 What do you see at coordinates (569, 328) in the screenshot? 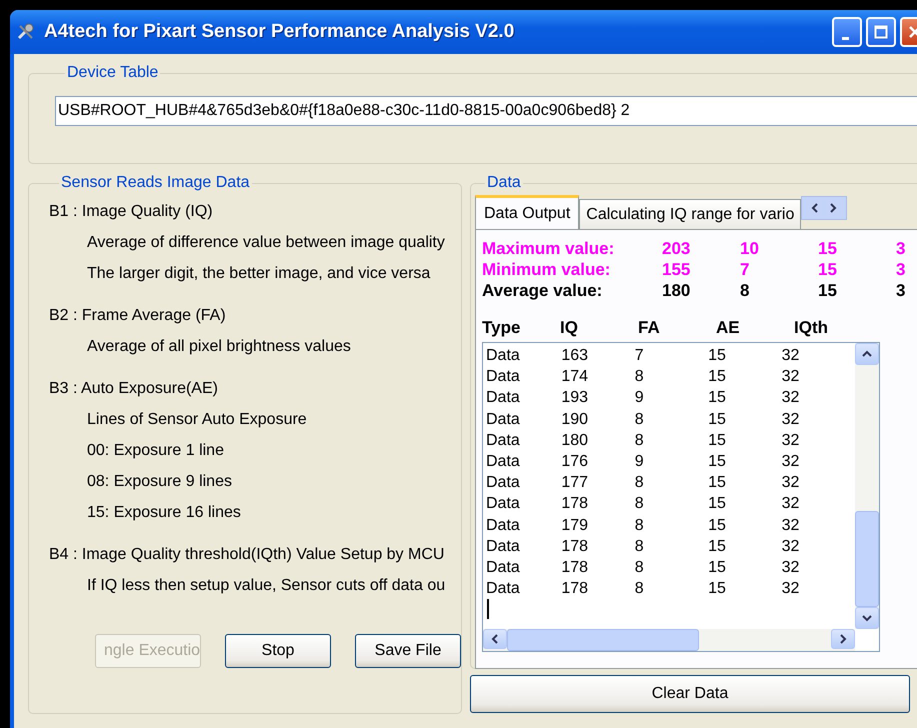
I see `column-header: IQ` at bounding box center [569, 328].